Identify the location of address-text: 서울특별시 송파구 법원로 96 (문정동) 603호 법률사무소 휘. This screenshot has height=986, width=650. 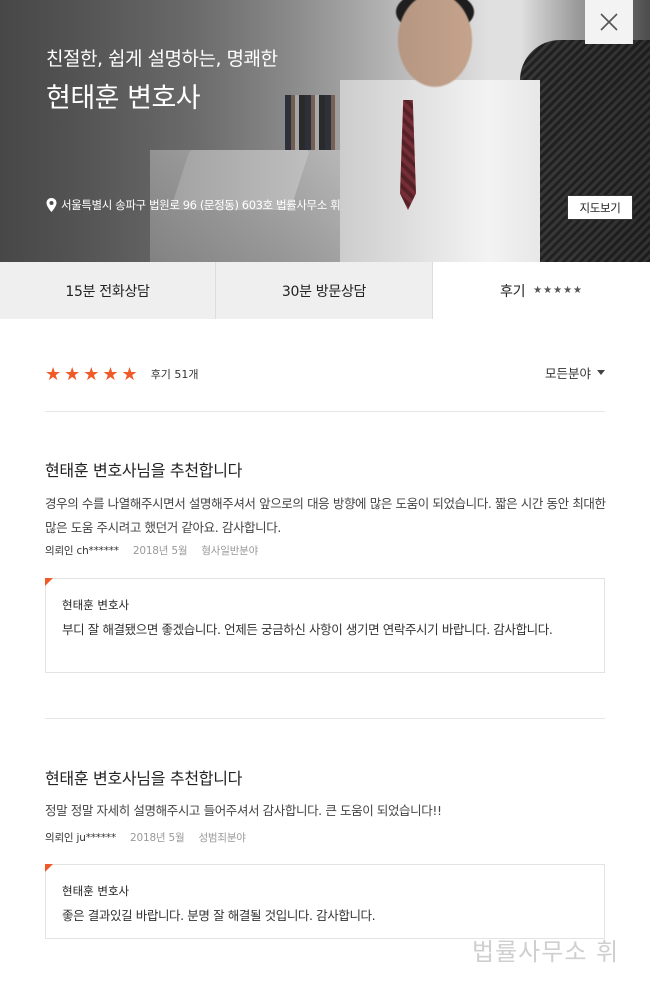
(201, 205).